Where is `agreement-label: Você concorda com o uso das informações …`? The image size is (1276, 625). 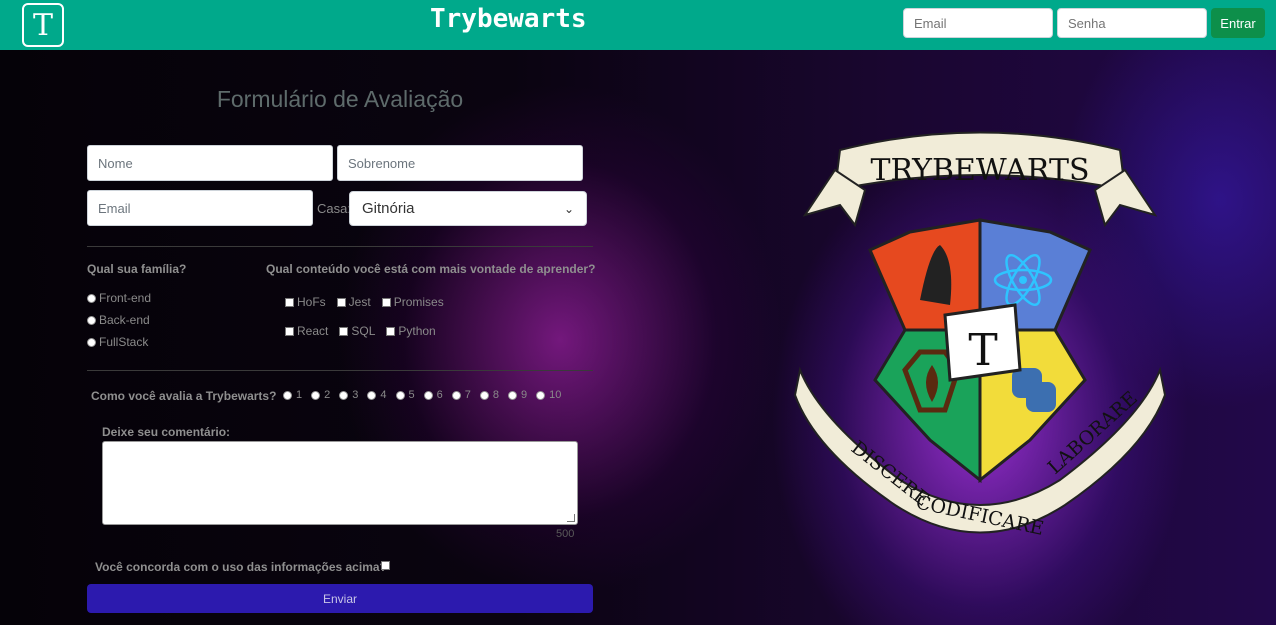
agreement-label: Você concorda com o uso das informações … is located at coordinates (241, 567).